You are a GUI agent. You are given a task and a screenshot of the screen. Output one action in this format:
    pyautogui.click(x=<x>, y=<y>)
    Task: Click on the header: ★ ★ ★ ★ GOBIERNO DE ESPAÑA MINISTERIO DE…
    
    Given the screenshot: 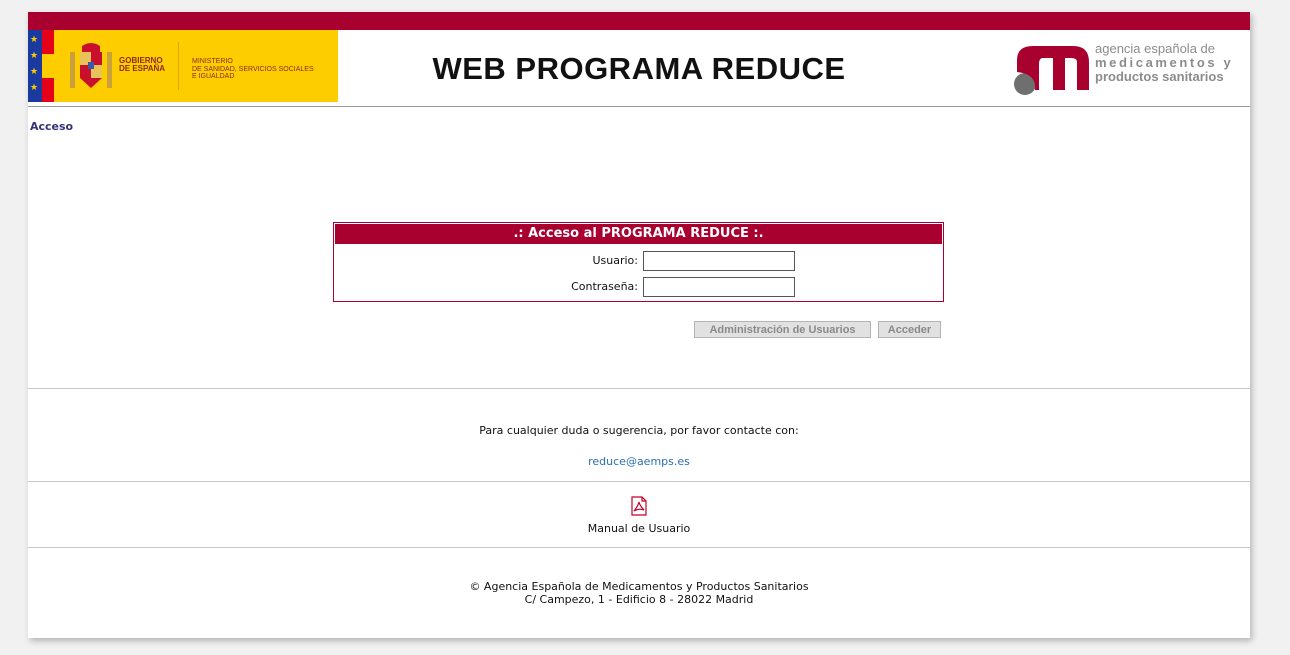 What is the action you would take?
    pyautogui.click(x=639, y=68)
    